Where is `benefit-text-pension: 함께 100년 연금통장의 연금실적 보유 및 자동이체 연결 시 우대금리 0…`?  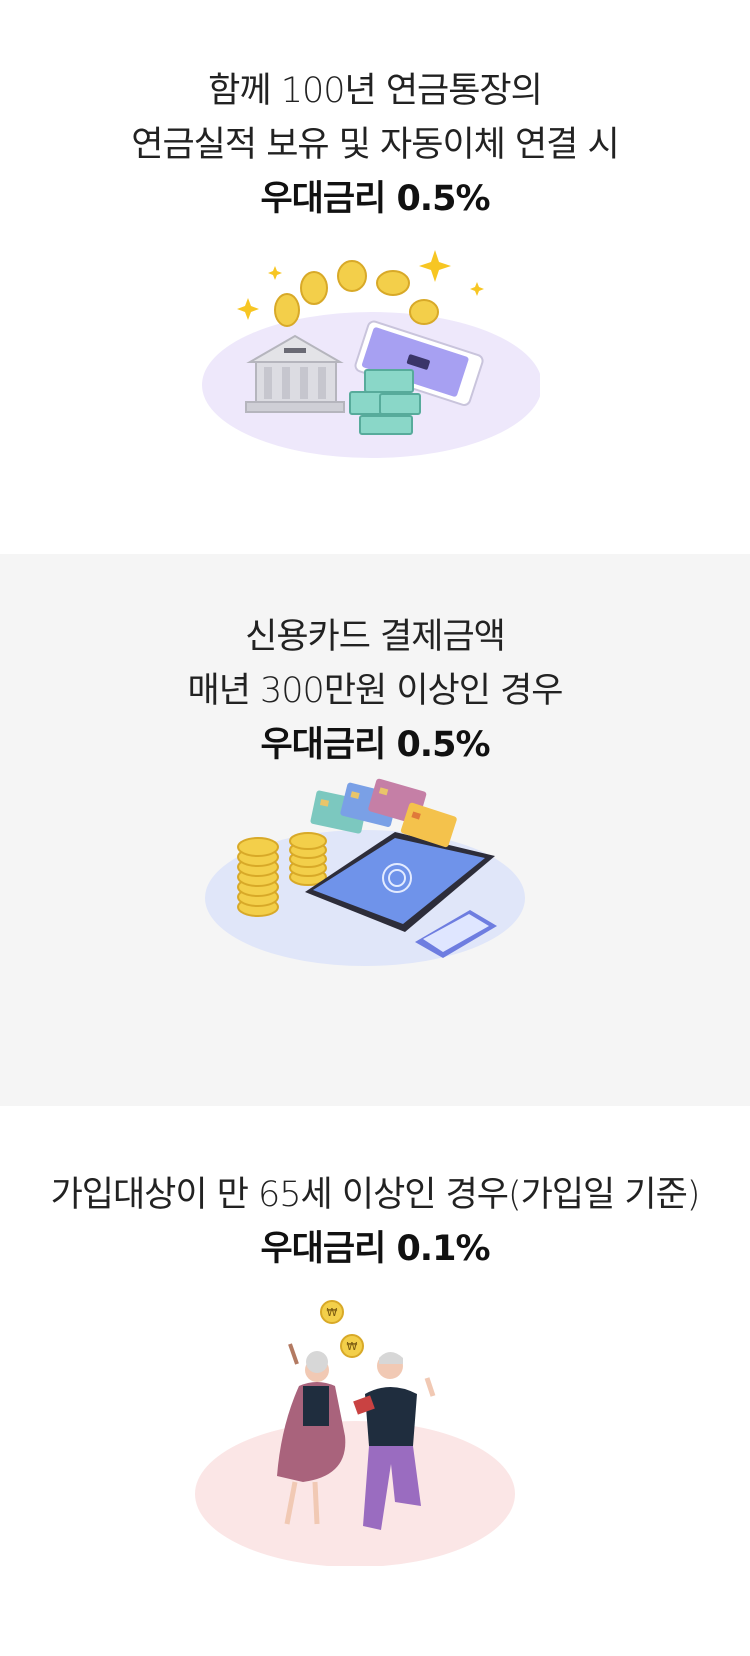
benefit-text-pension: 함께 100년 연금통장의 연금실적 보유 및 자동이체 연결 시 우대금리 0… is located at coordinates (375, 145).